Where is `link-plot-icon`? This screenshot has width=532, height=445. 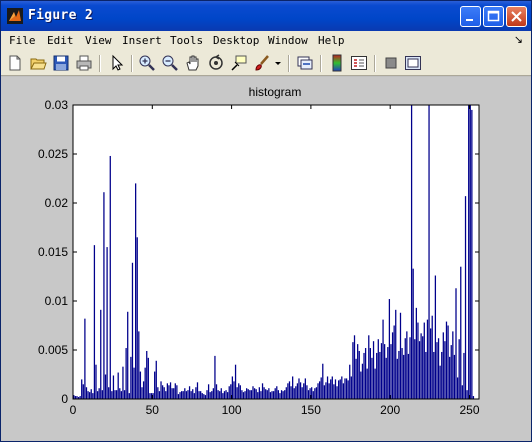
link-plot-icon is located at coordinates (305, 63).